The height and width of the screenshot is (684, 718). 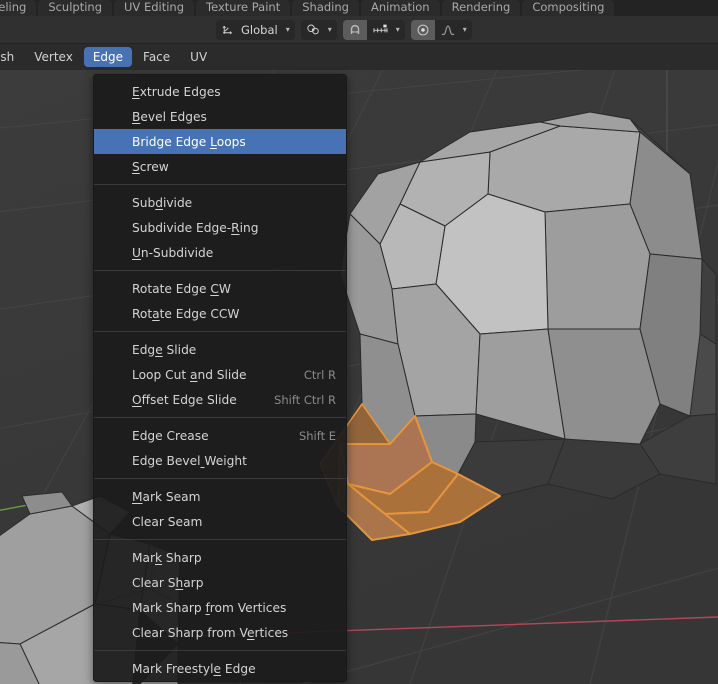 I want to click on menu-item-subdivide: Subdivide, so click(x=220, y=202).